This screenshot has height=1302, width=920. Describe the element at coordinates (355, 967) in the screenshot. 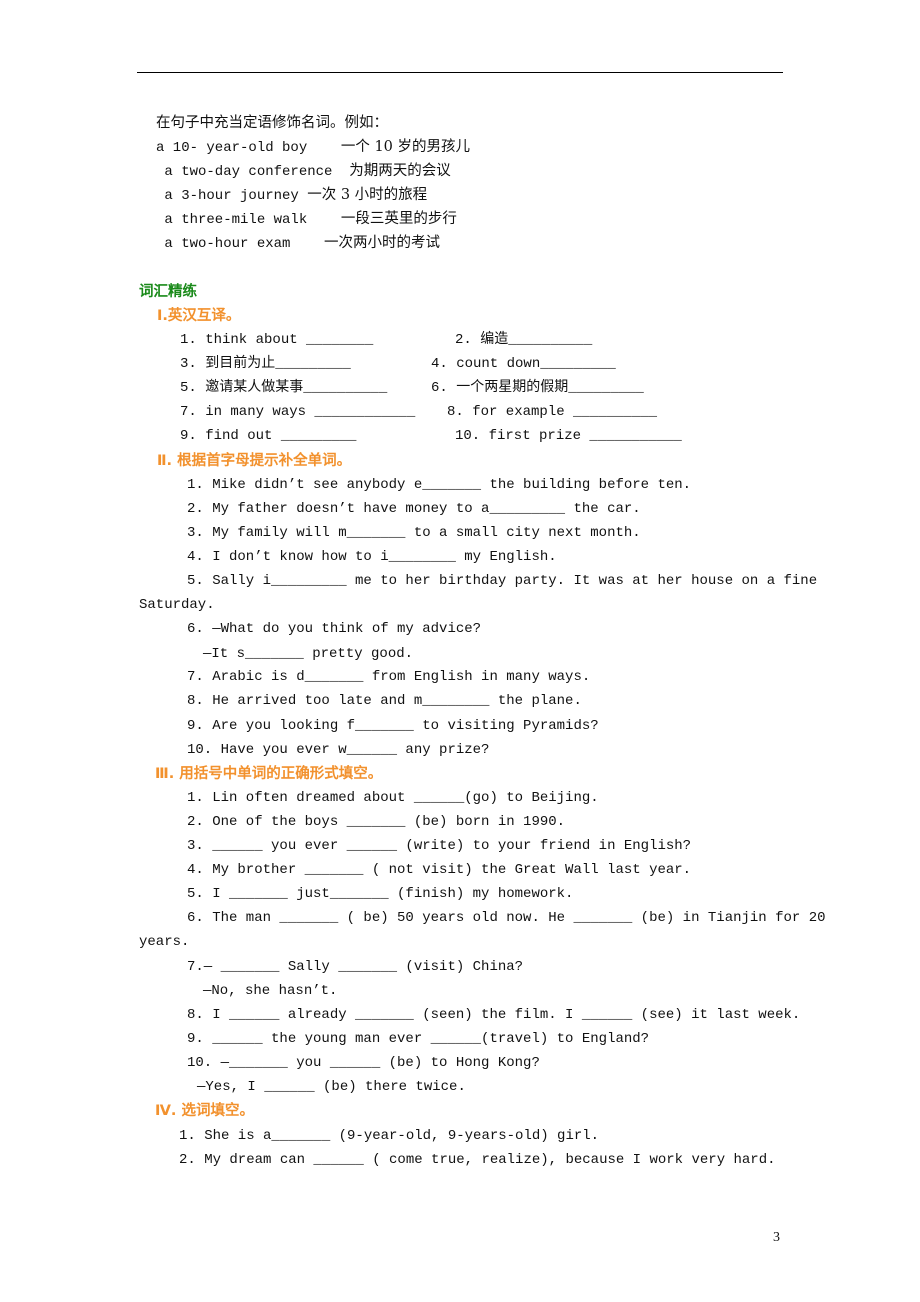

I see `part3-line: 7.— _______ Sally _______ (visit) China?` at that location.